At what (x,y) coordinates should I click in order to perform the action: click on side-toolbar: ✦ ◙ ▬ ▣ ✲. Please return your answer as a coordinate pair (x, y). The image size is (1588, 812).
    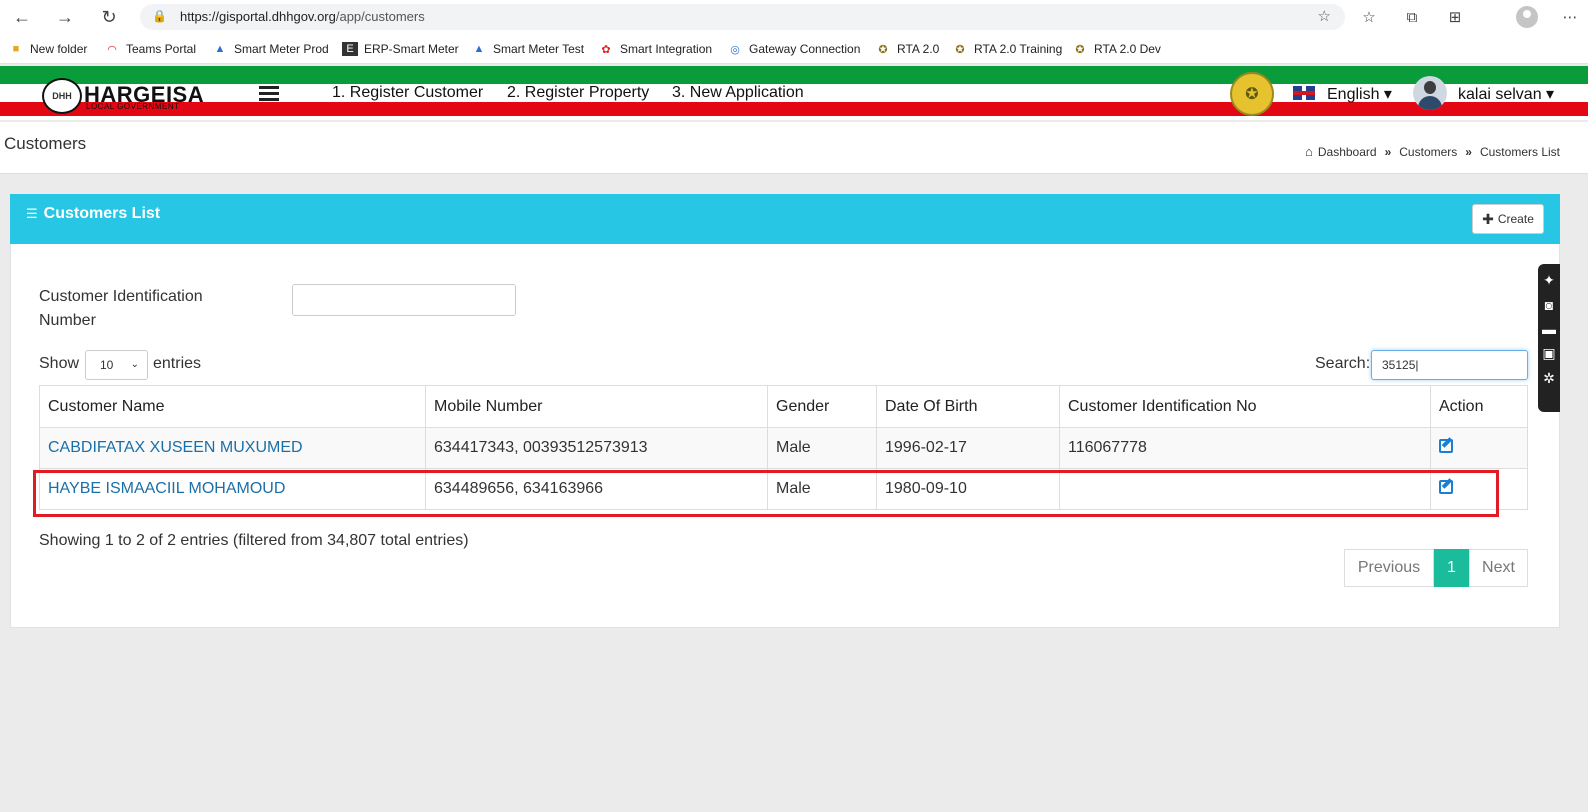
    Looking at the image, I should click on (1549, 338).